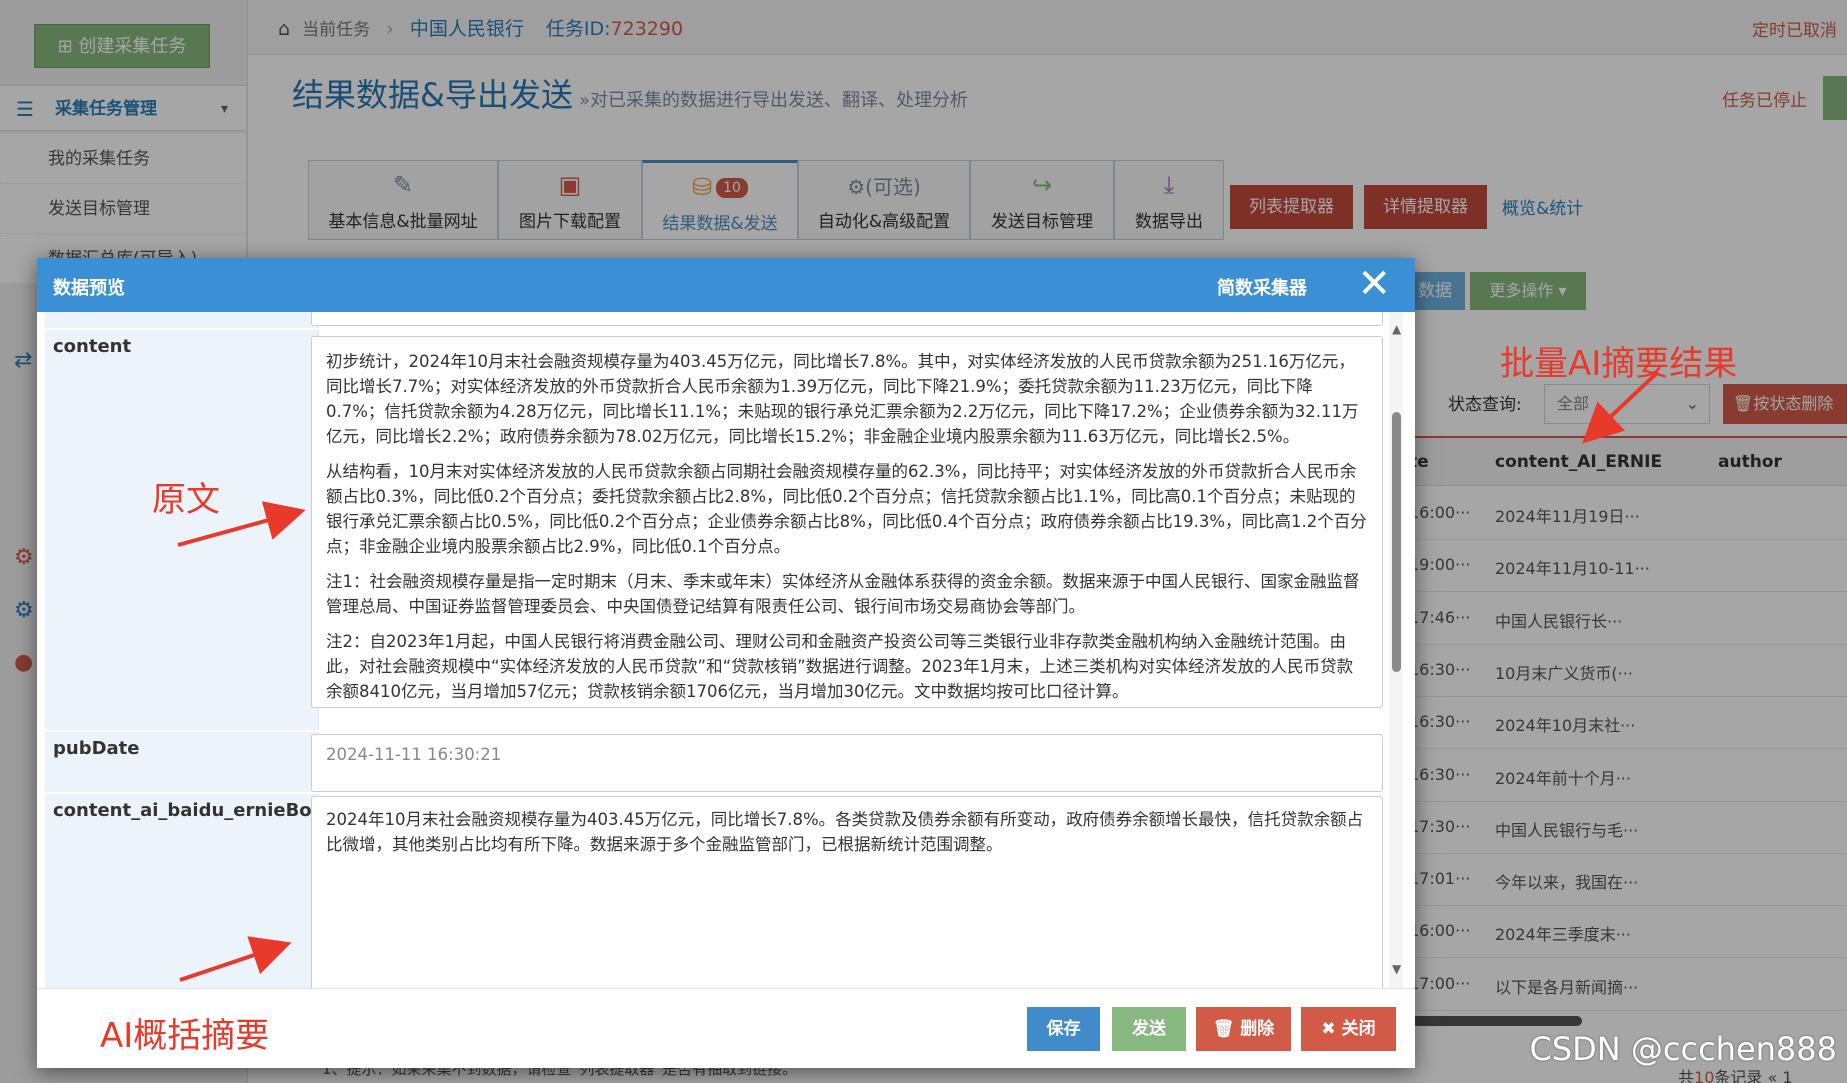  I want to click on arrow-original, so click(241, 524).